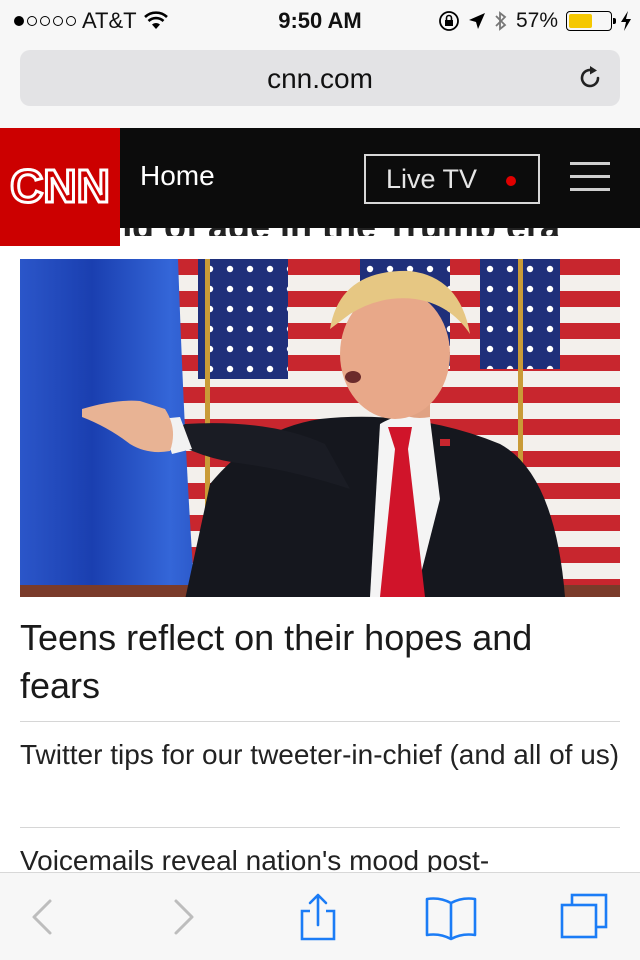  I want to click on nav-home-link: Home, so click(177, 176).